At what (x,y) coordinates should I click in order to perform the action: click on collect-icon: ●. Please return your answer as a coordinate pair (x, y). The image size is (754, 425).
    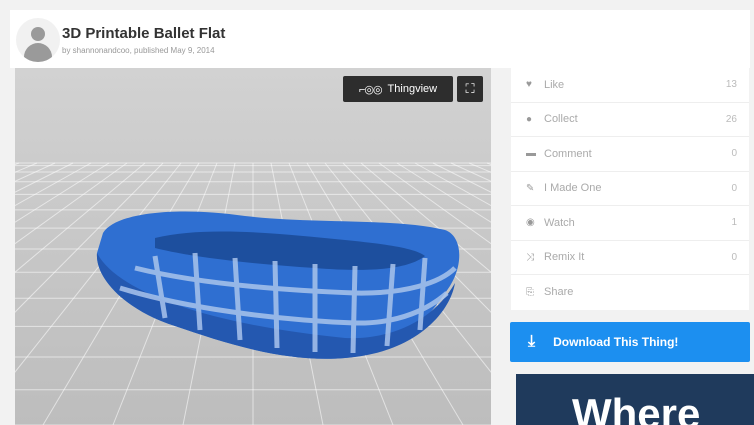
    Looking at the image, I should click on (529, 119).